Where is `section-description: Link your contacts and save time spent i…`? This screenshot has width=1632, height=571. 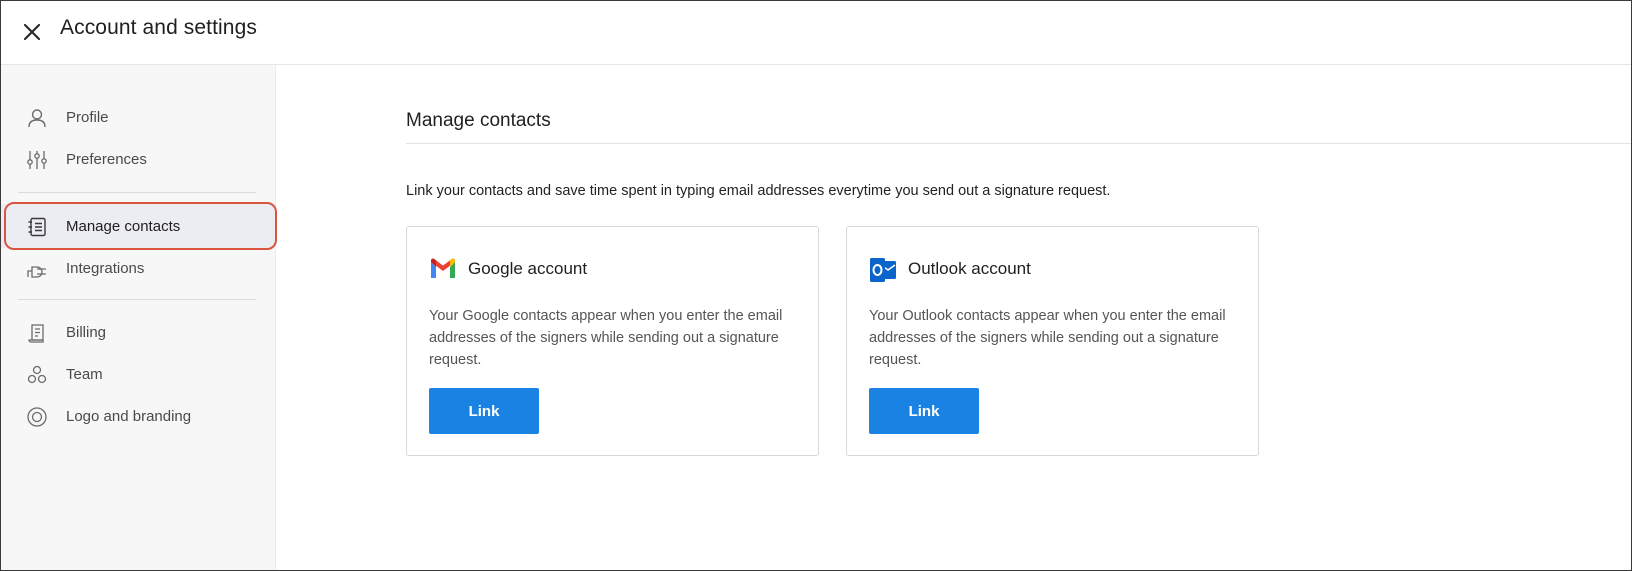 section-description: Link your contacts and save time spent i… is located at coordinates (758, 191).